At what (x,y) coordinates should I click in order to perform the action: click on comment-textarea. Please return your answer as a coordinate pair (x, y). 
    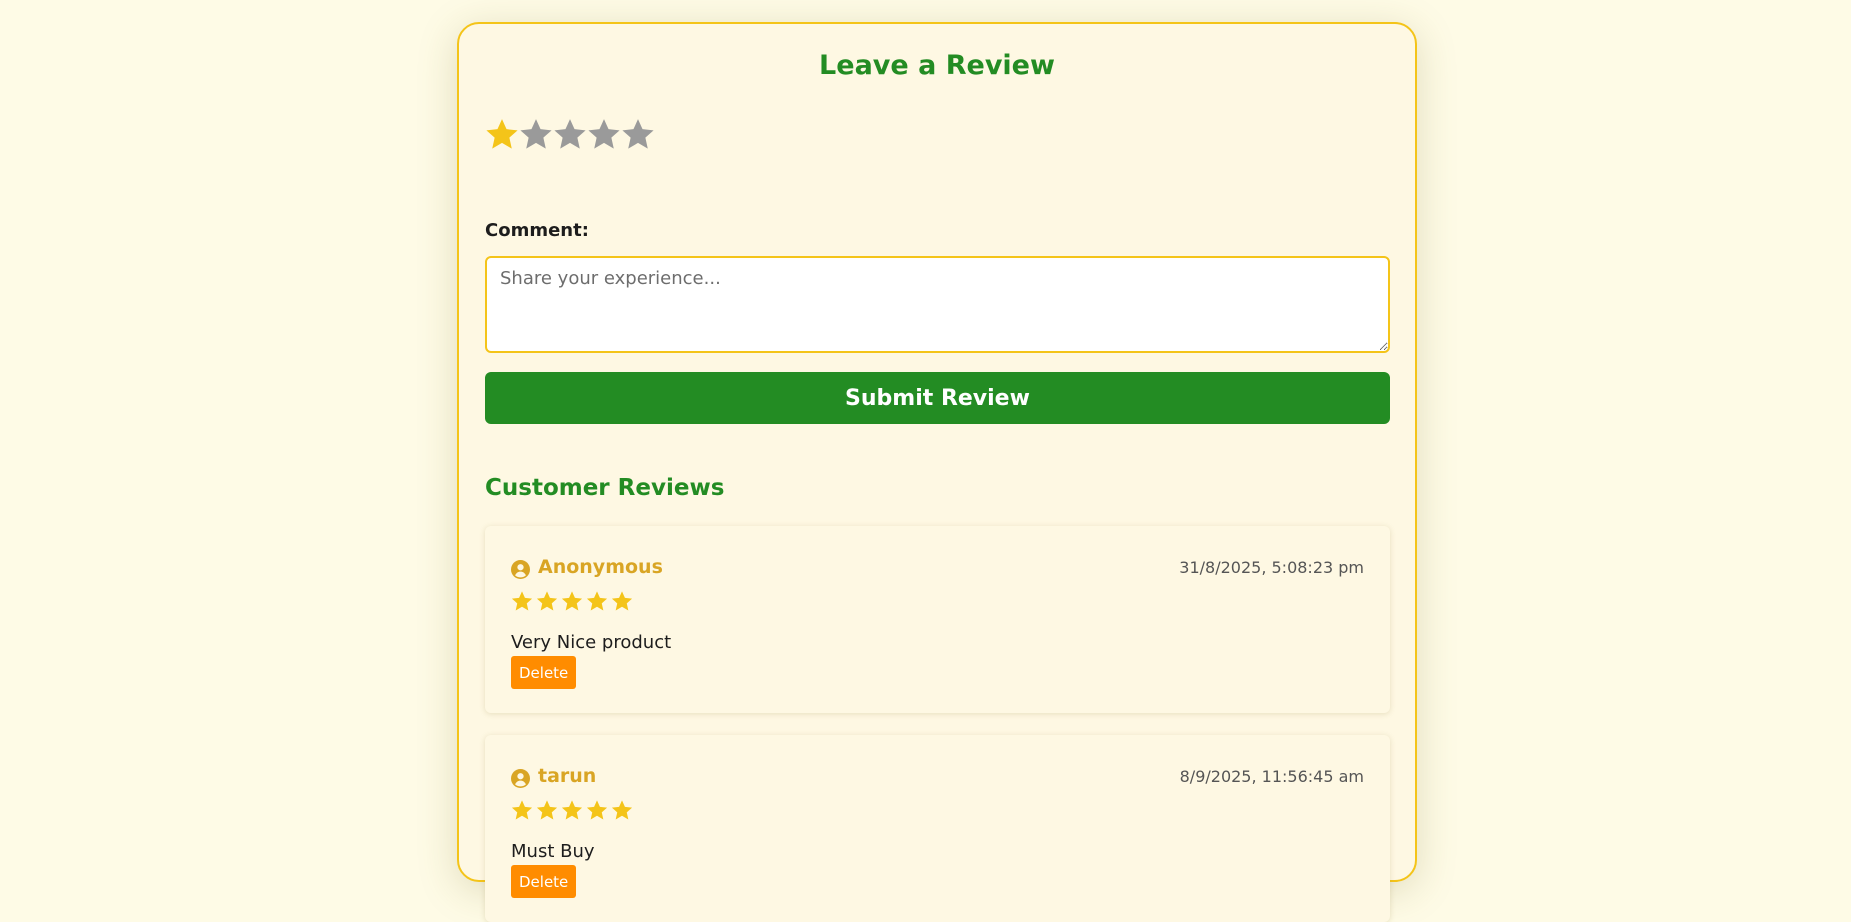
    Looking at the image, I should click on (937, 304).